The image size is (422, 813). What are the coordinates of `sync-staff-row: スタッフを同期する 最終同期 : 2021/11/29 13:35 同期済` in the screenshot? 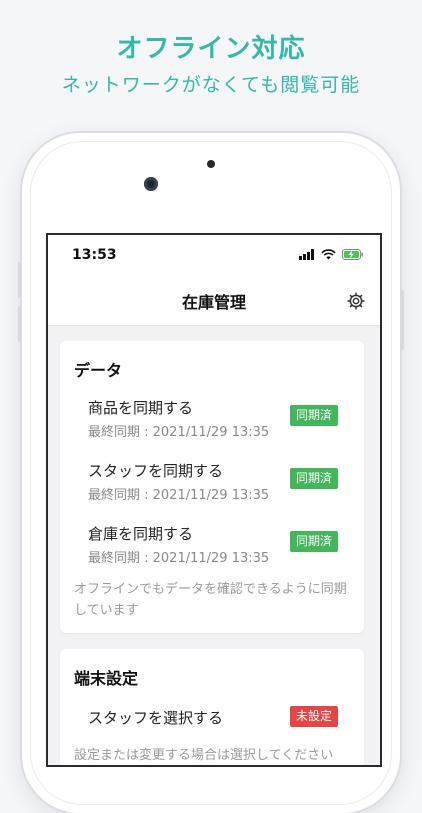 It's located at (212, 488).